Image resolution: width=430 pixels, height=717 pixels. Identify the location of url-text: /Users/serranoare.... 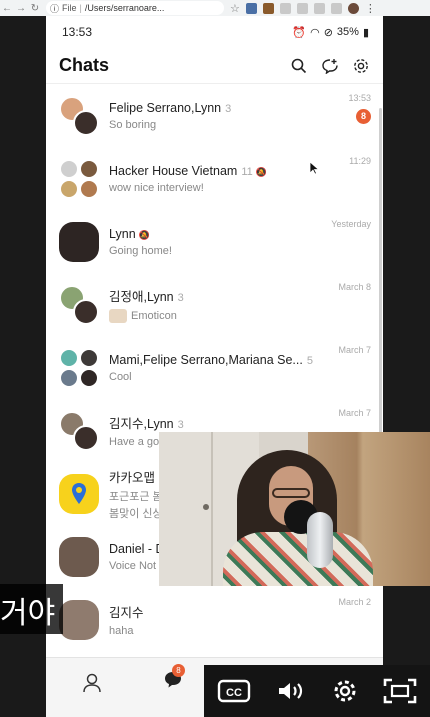
(124, 8).